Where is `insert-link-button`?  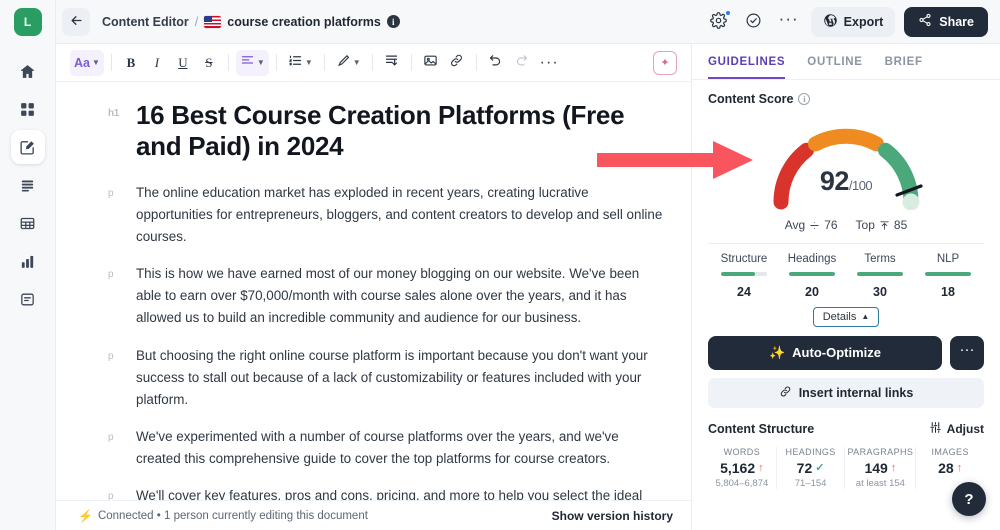 insert-link-button is located at coordinates (457, 63).